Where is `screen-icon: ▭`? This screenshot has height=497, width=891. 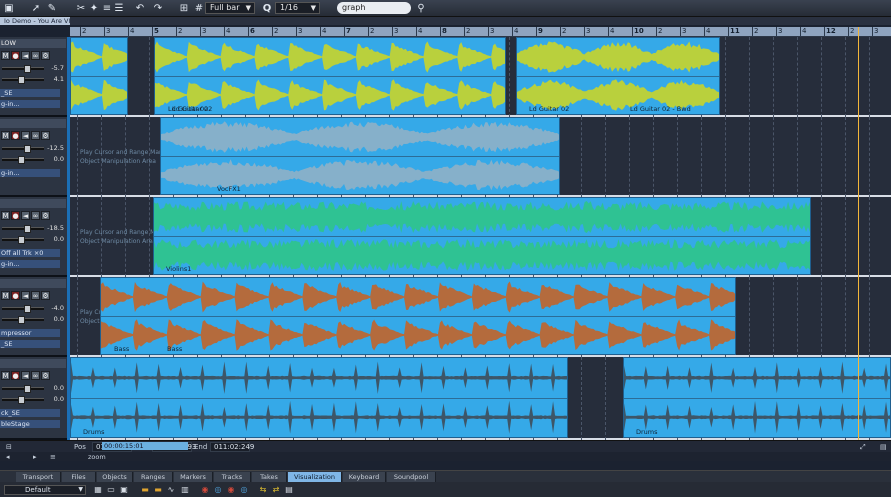 screen-icon: ▭ is located at coordinates (111, 489).